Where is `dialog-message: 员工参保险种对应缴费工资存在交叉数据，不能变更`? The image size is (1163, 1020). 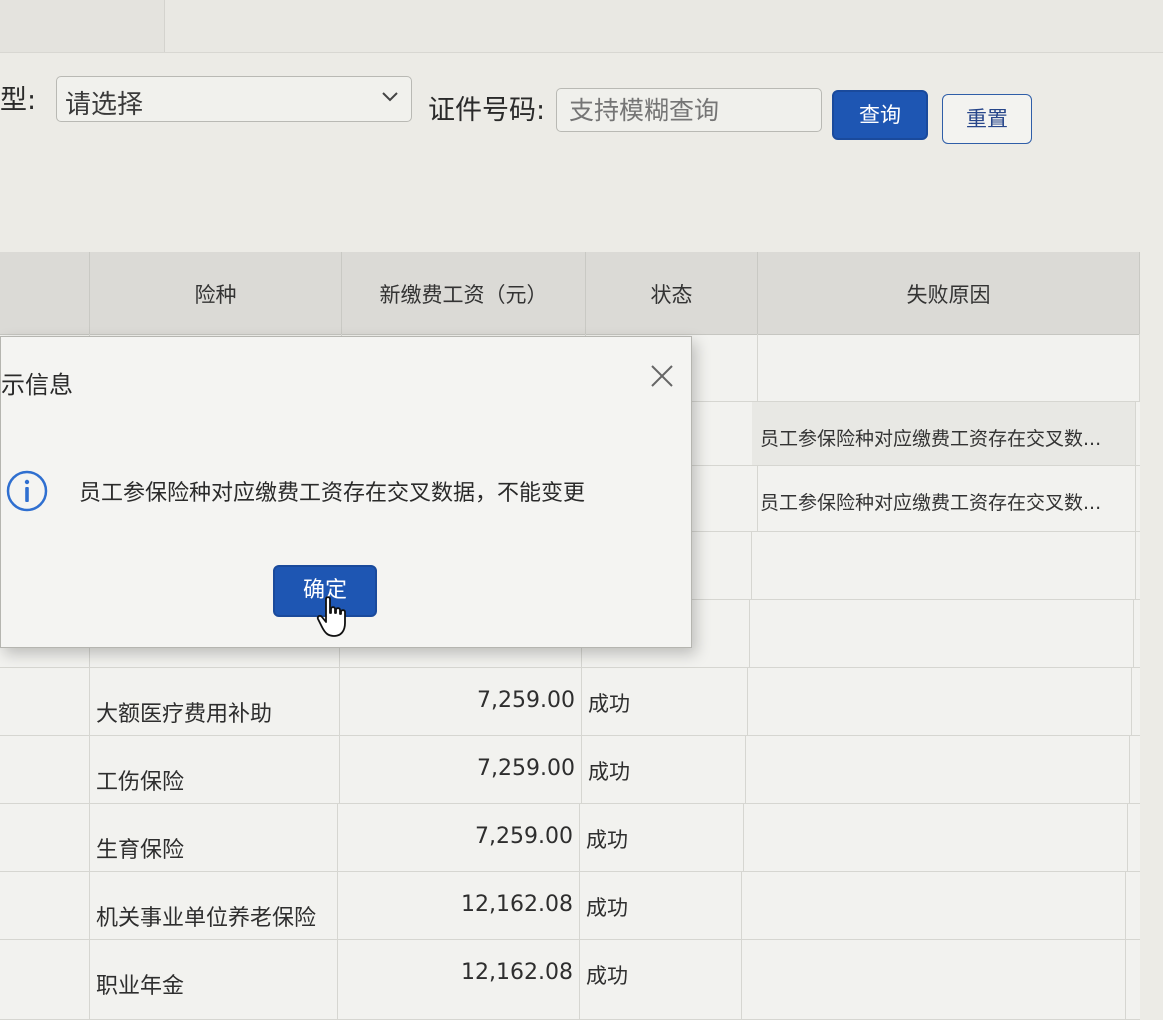 dialog-message: 员工参保险种对应缴费工资存在交叉数据，不能变更 is located at coordinates (332, 493).